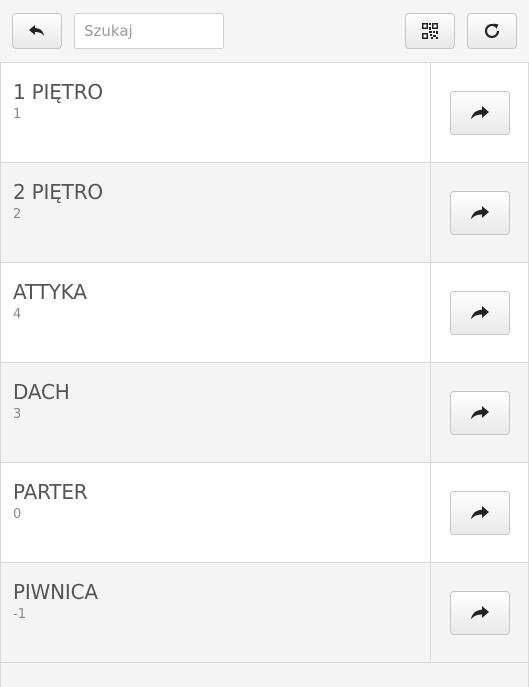 This screenshot has height=687, width=529. What do you see at coordinates (216, 312) in the screenshot?
I see `level-info: ATTYKA 4` at bounding box center [216, 312].